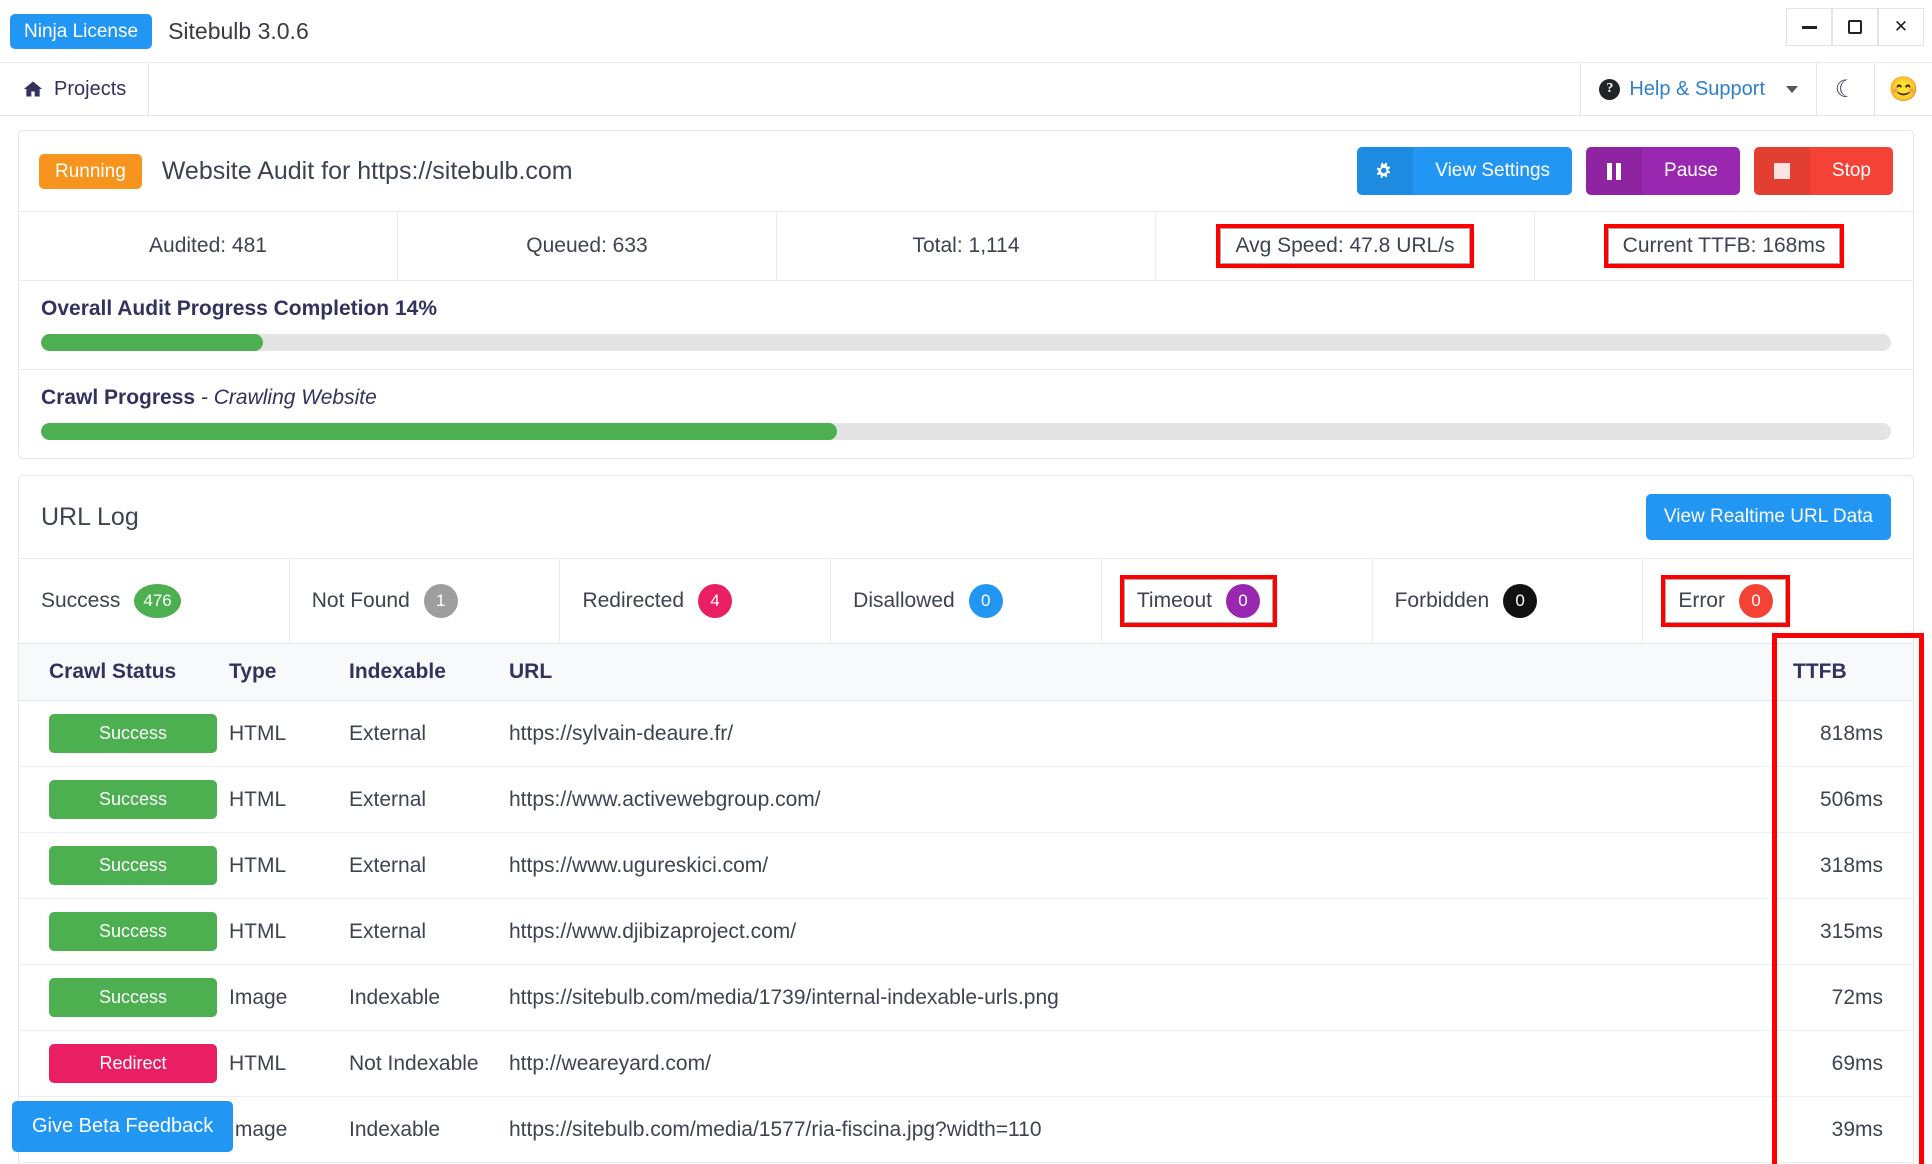  What do you see at coordinates (360, 600) in the screenshot?
I see `status-tab-label: Not Found` at bounding box center [360, 600].